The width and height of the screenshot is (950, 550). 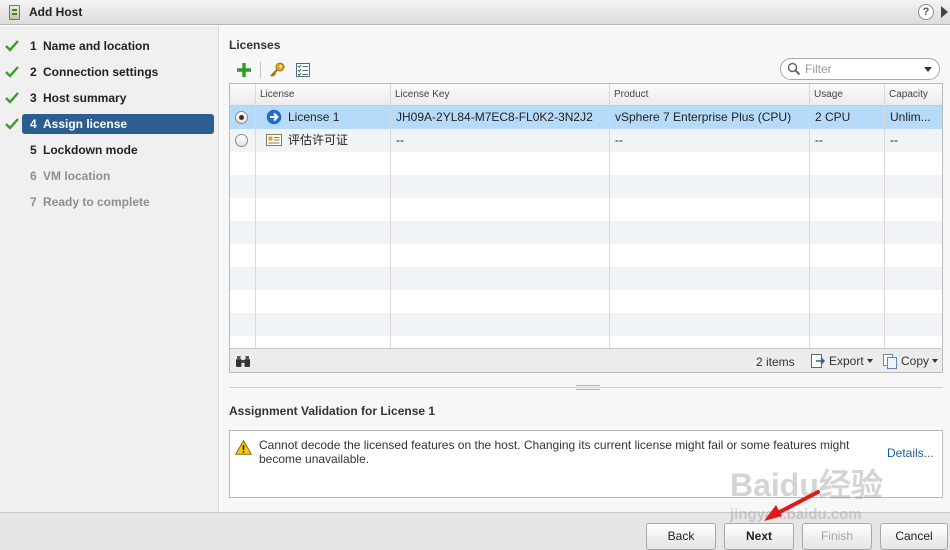 What do you see at coordinates (586, 360) in the screenshot?
I see `table-footer: 2 items Export Copy` at bounding box center [586, 360].